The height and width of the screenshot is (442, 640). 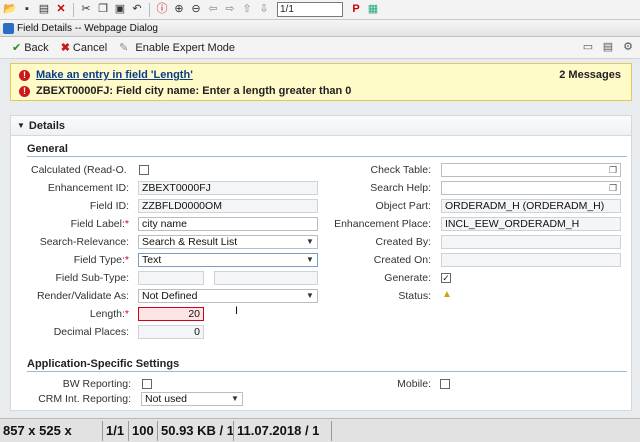 I want to click on mobile-checkbox, so click(x=445, y=384).